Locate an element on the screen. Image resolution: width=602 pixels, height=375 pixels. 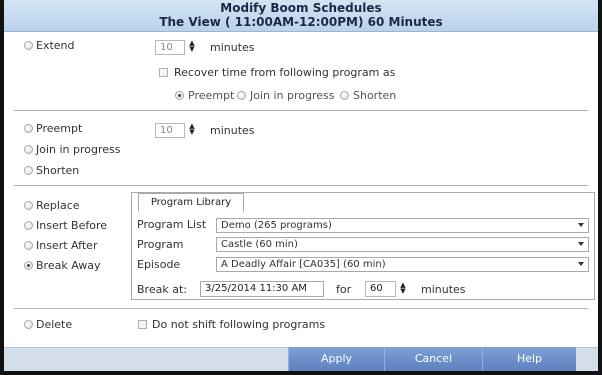
dialog-title: Modify Boom Schedules is located at coordinates (301, 8).